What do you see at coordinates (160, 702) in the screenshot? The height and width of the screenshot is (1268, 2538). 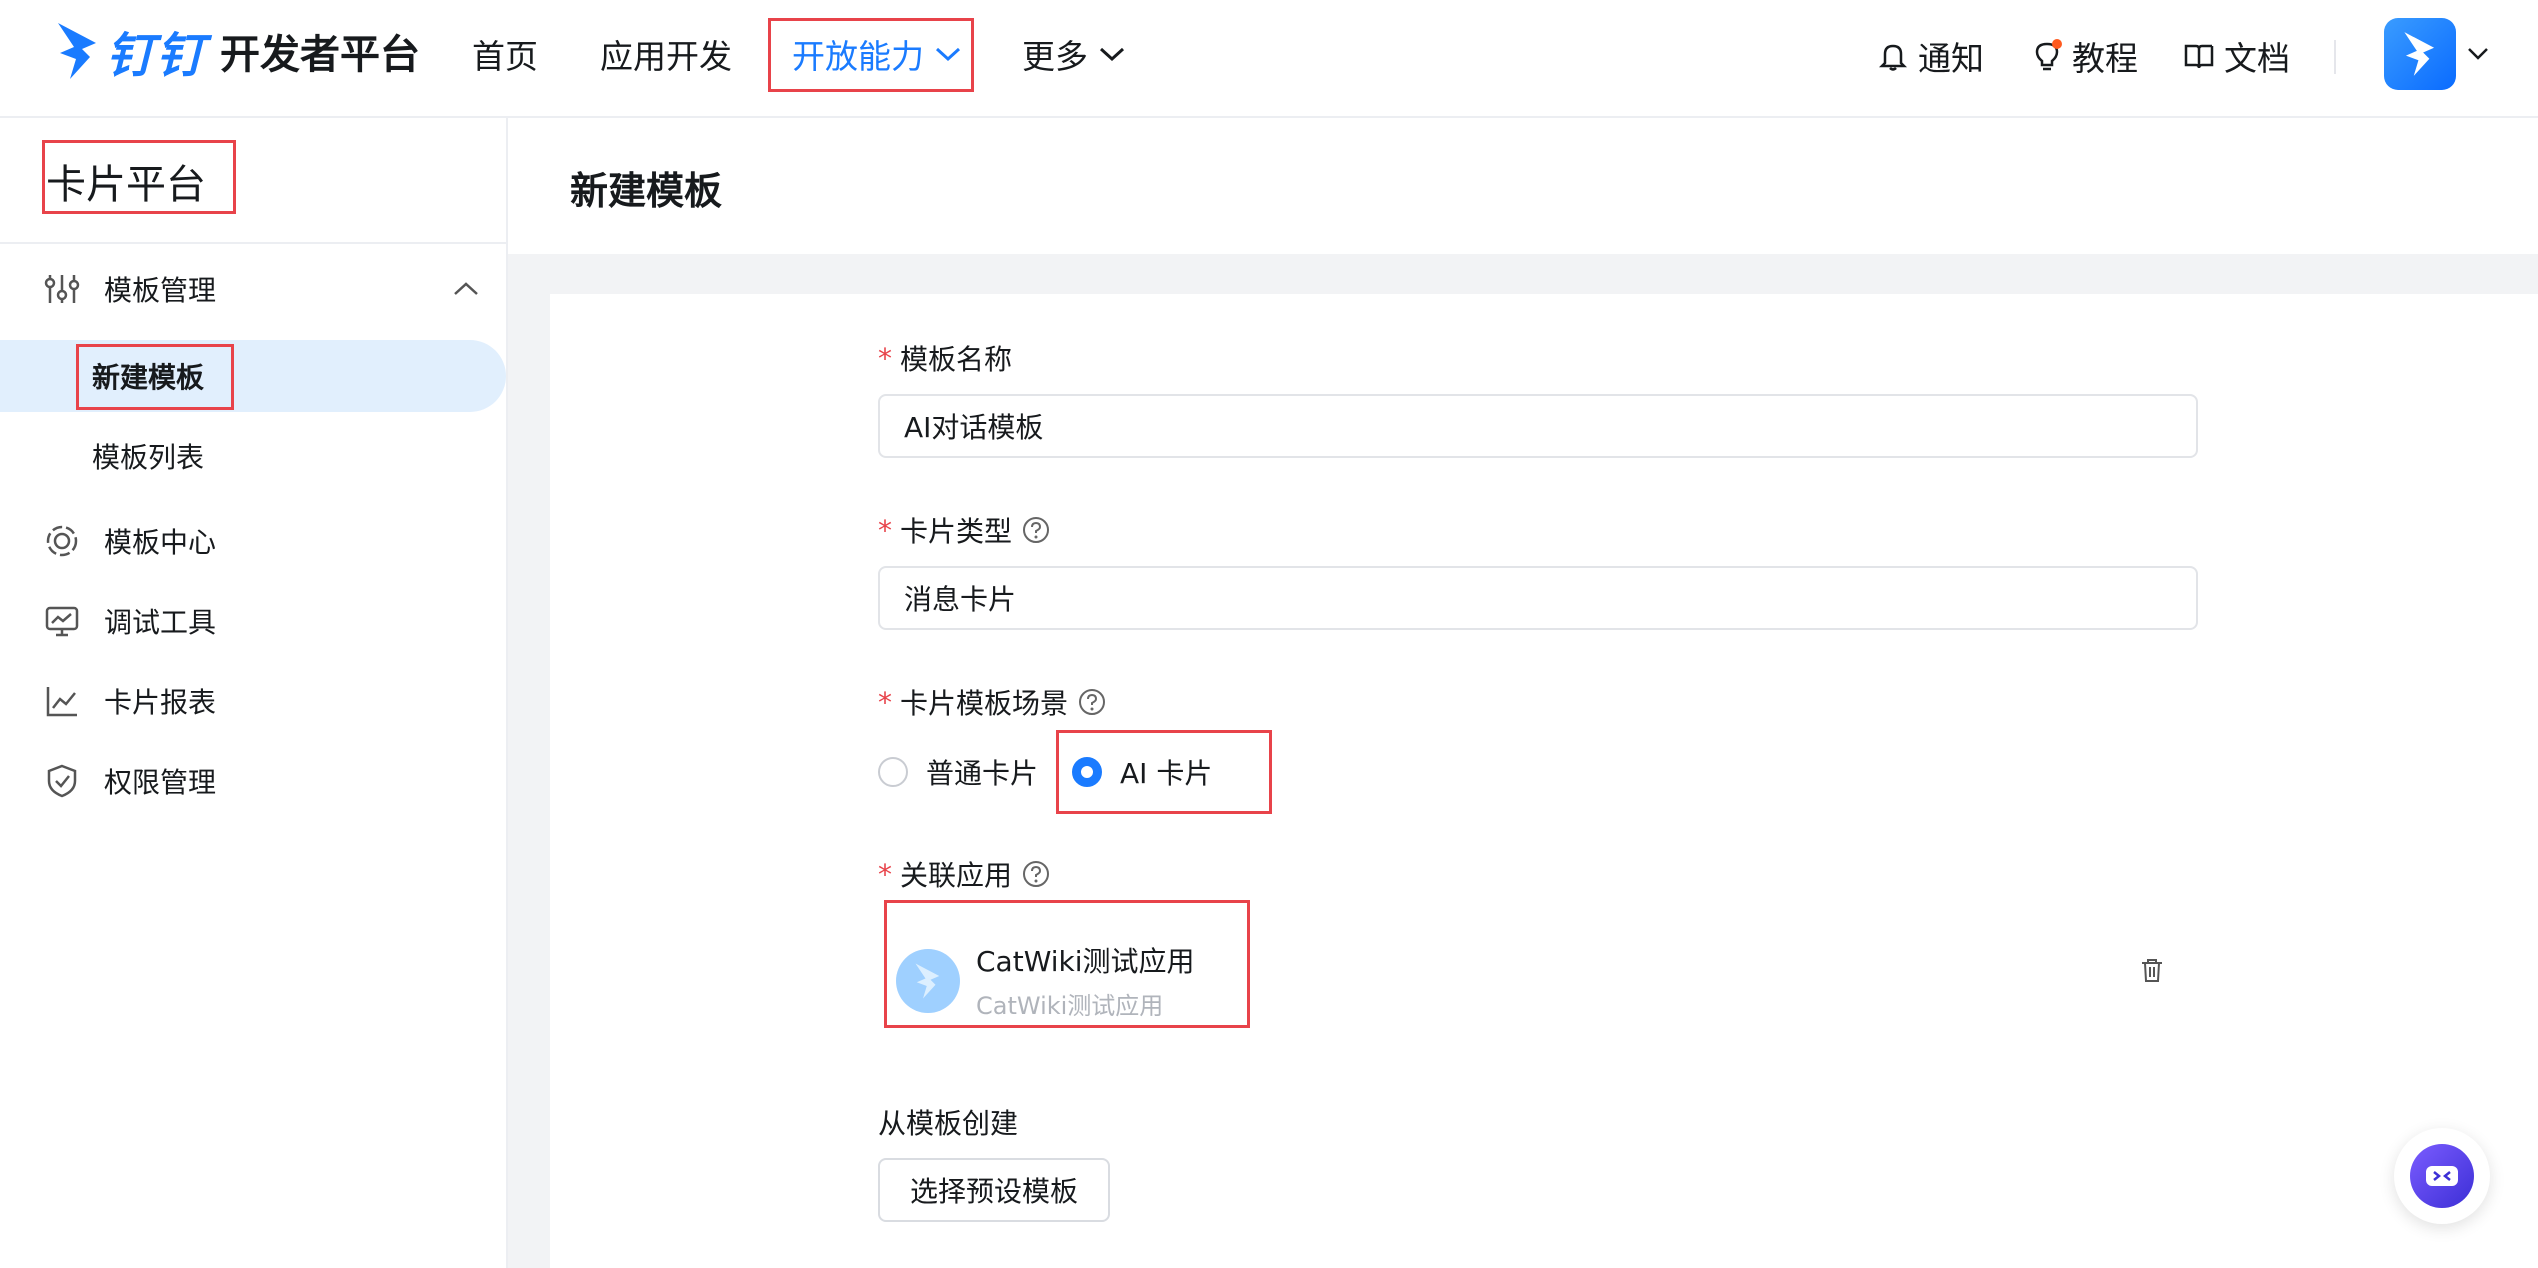 I see `sidebar-item-label: 卡片报表` at bounding box center [160, 702].